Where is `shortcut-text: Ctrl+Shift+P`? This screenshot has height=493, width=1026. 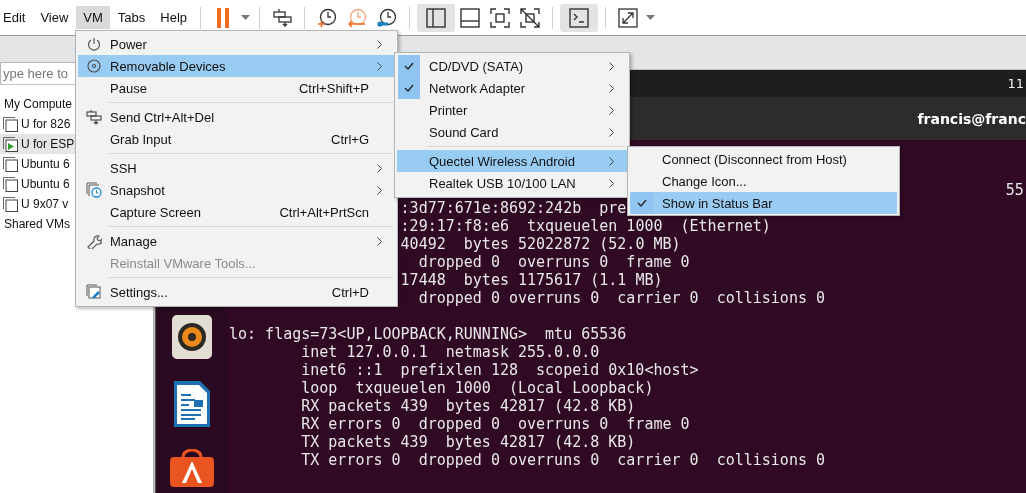 shortcut-text: Ctrl+Shift+P is located at coordinates (333, 88).